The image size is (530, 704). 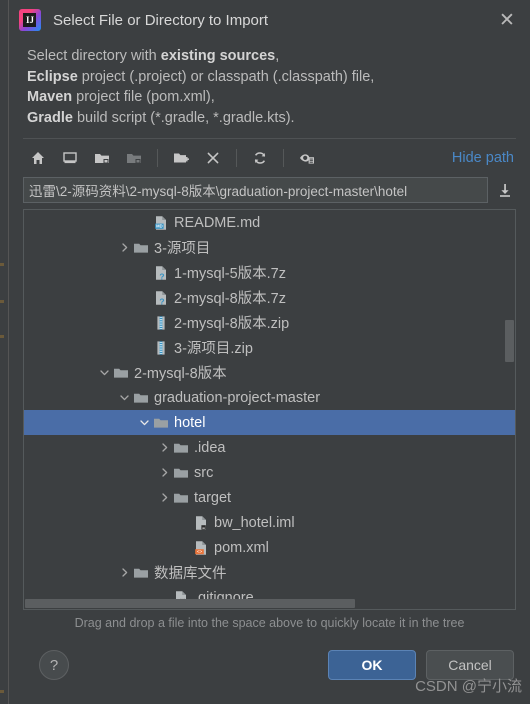 I want to click on tree-row: 3-源项目, so click(x=269, y=247).